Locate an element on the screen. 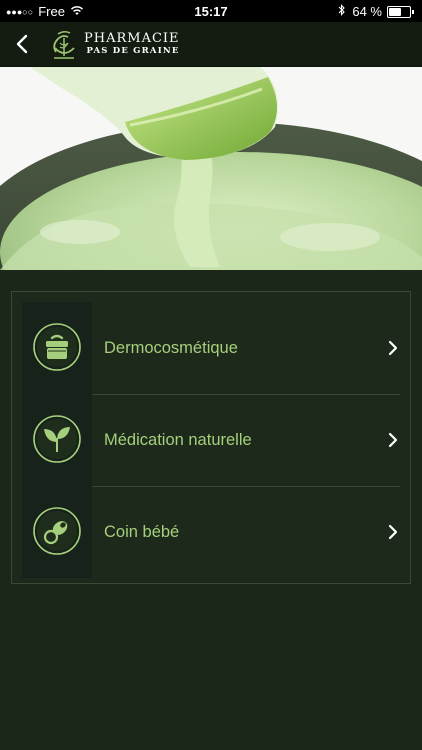 Image resolution: width=422 pixels, height=750 pixels. nav-bar: PHARMACIE PAS DE GRAINE is located at coordinates (211, 44).